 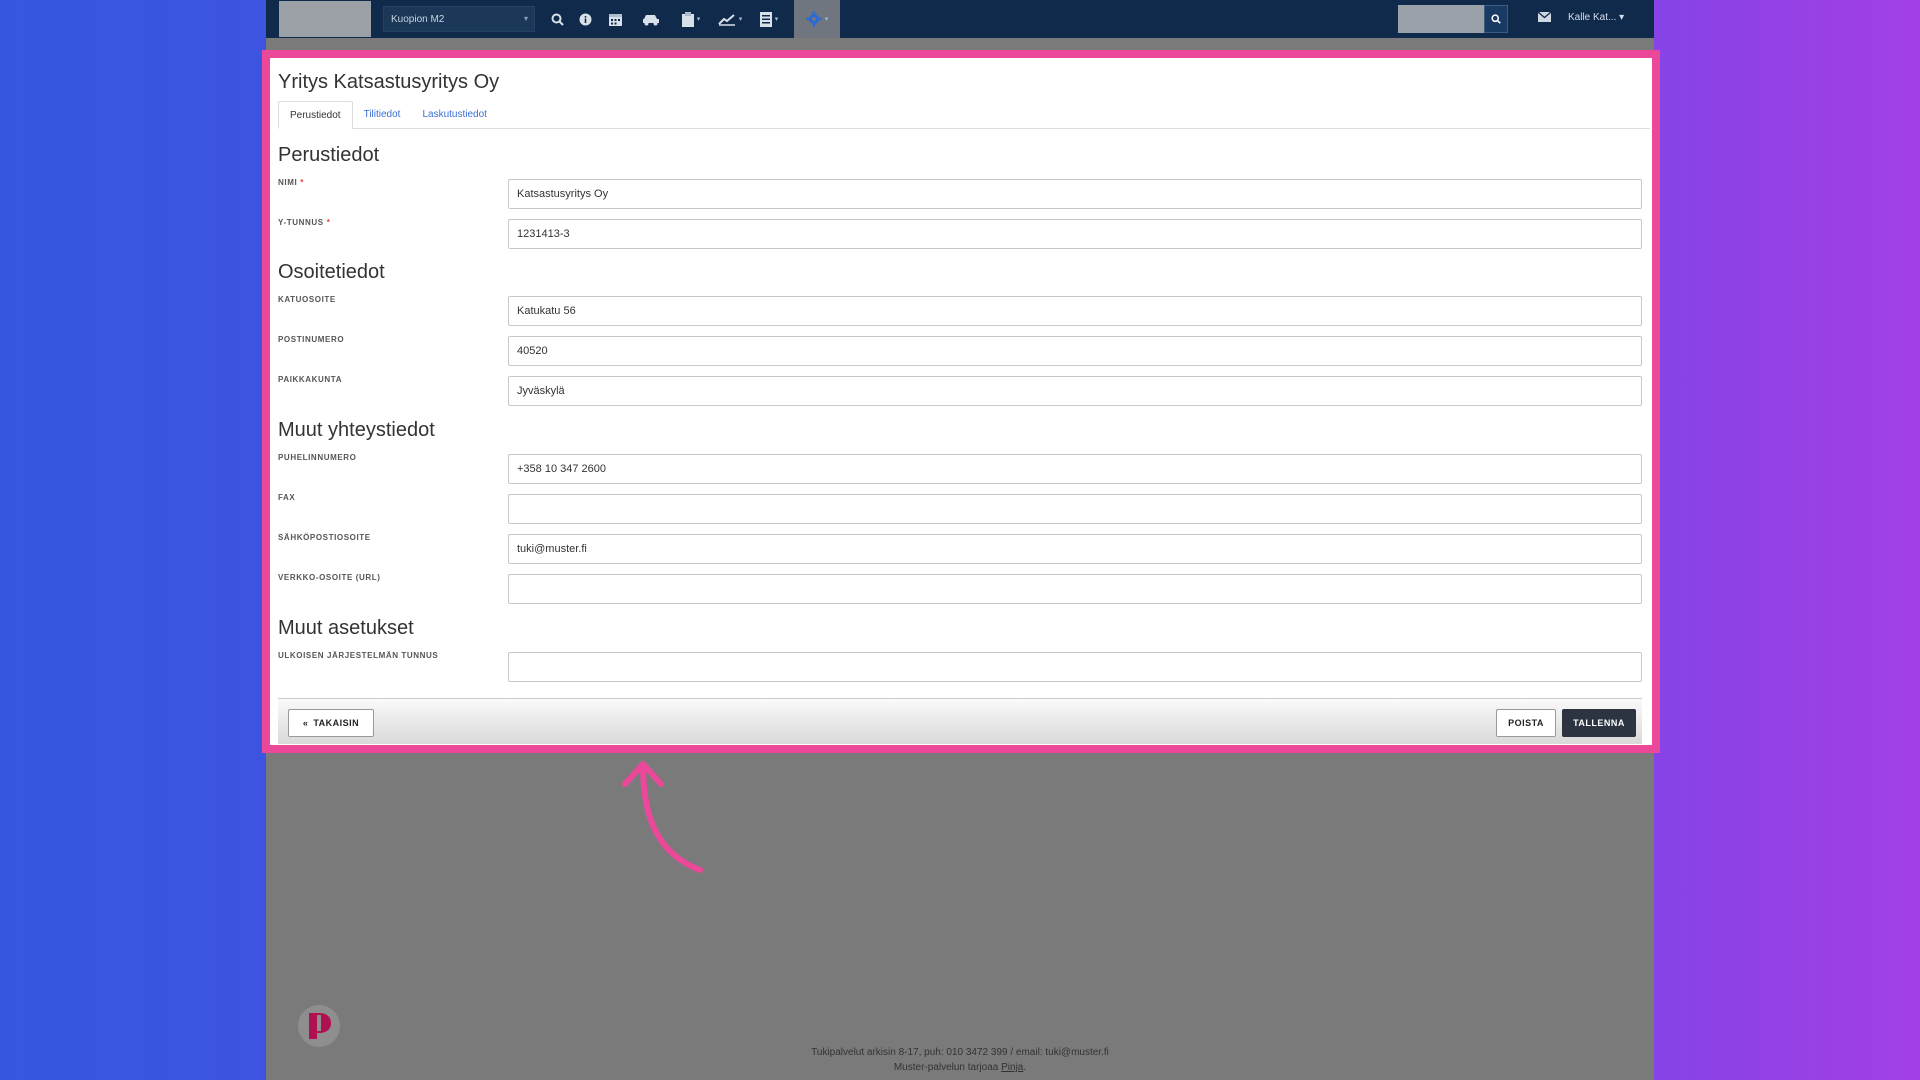 What do you see at coordinates (389, 82) in the screenshot?
I see `page-title: Yritys Katsastusyritys Oy` at bounding box center [389, 82].